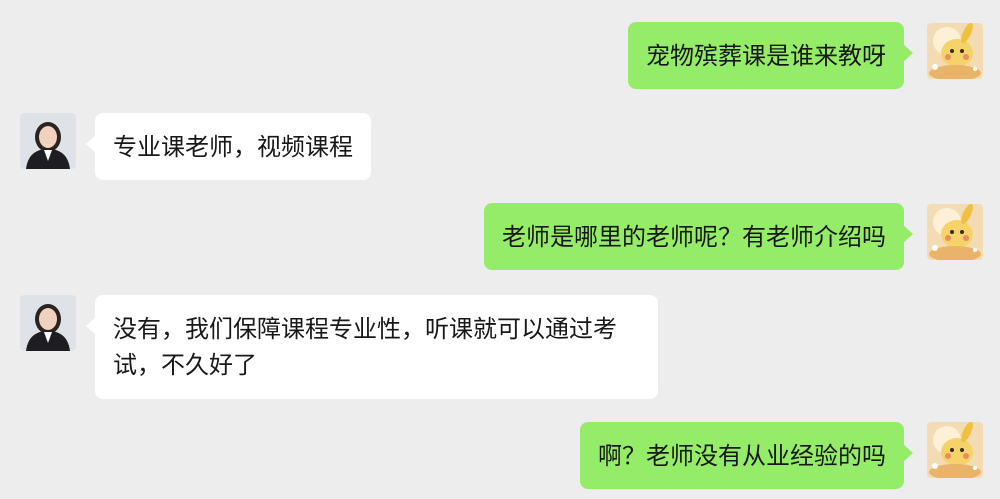  What do you see at coordinates (766, 56) in the screenshot?
I see `message-text: 宠物殡葬课是谁来教呀` at bounding box center [766, 56].